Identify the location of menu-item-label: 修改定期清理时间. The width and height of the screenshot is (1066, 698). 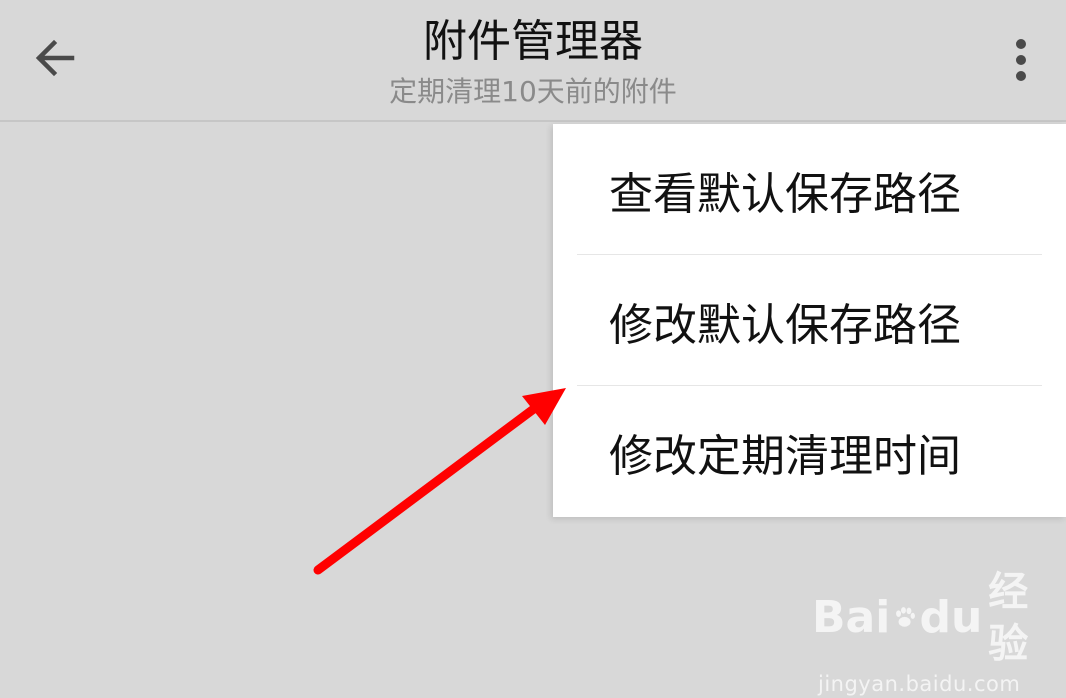
(785, 456).